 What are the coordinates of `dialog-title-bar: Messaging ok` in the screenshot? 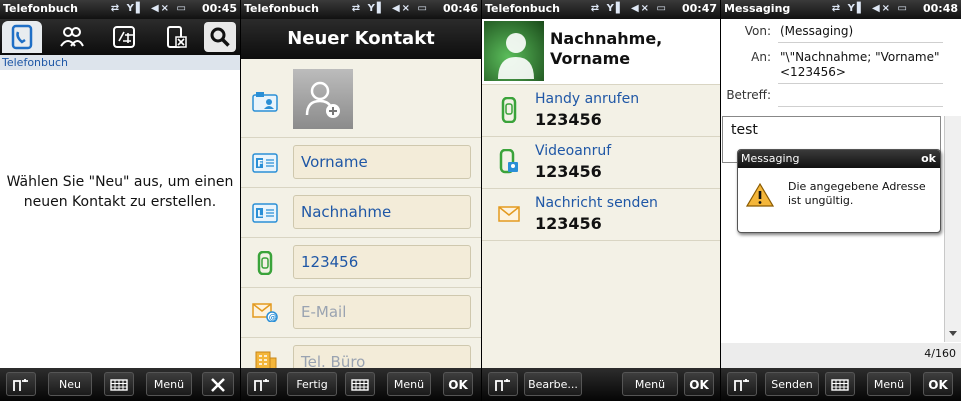 It's located at (839, 159).